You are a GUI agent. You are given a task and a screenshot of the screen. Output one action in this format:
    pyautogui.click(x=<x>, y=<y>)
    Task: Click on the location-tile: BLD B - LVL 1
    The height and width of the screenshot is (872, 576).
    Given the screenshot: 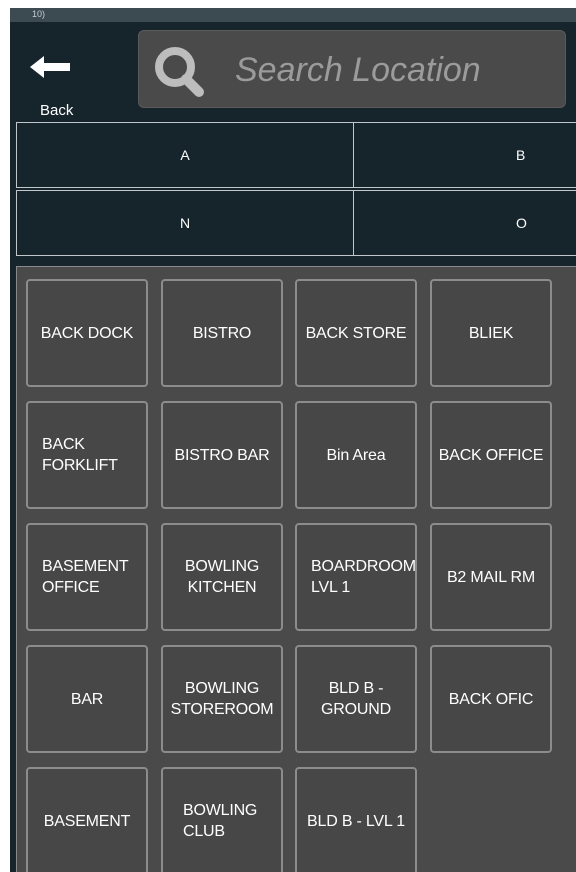 What is the action you would take?
    pyautogui.click(x=356, y=819)
    